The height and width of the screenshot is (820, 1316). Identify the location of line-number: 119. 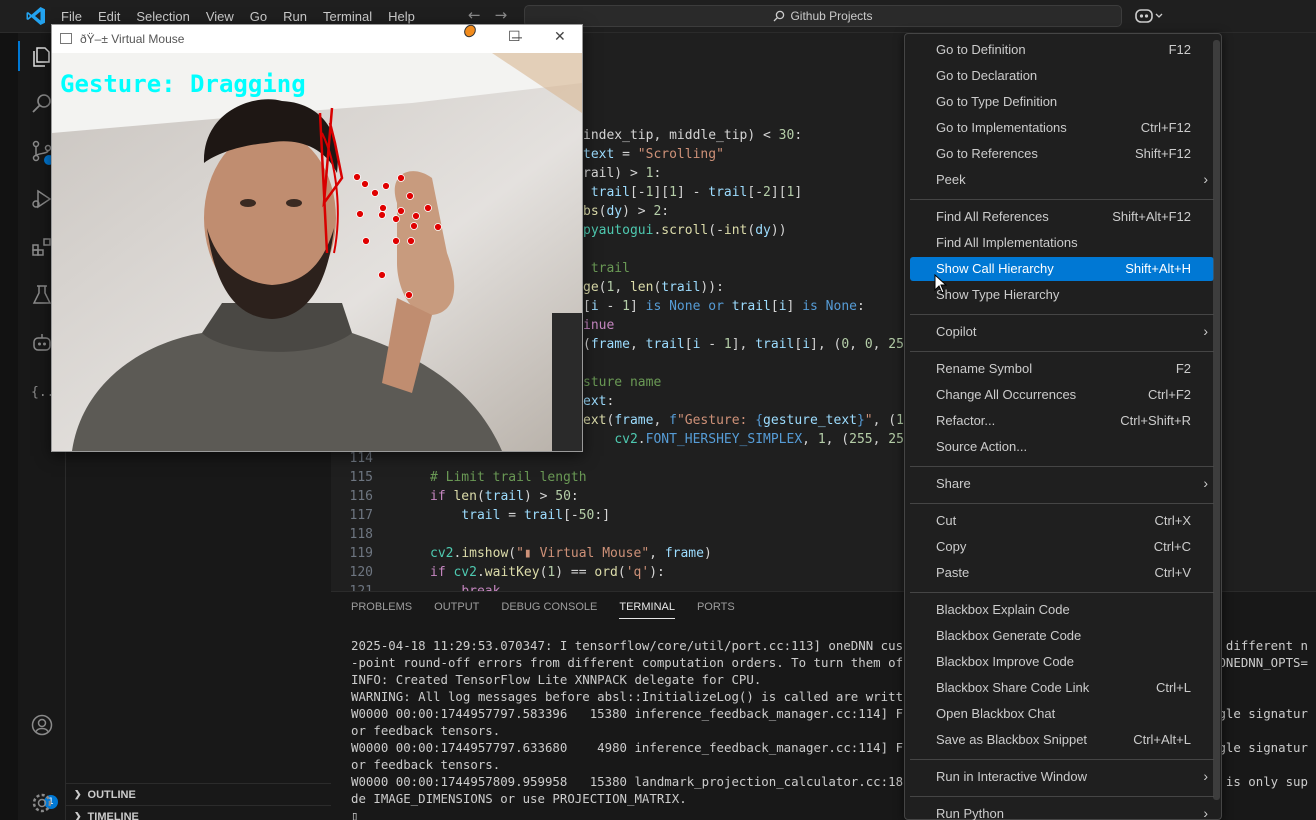
(361, 553).